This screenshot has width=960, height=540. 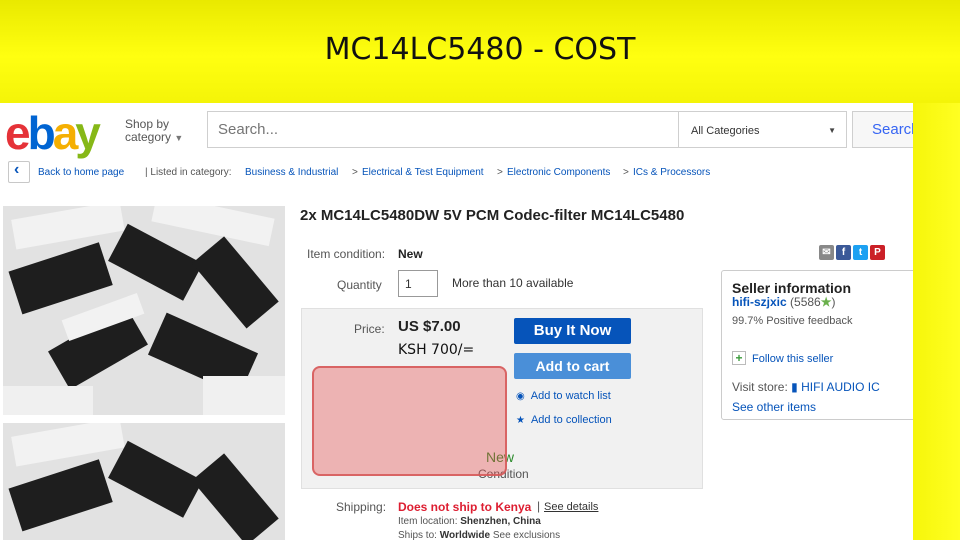 I want to click on see-other-items-link: See other items, so click(x=774, y=407).